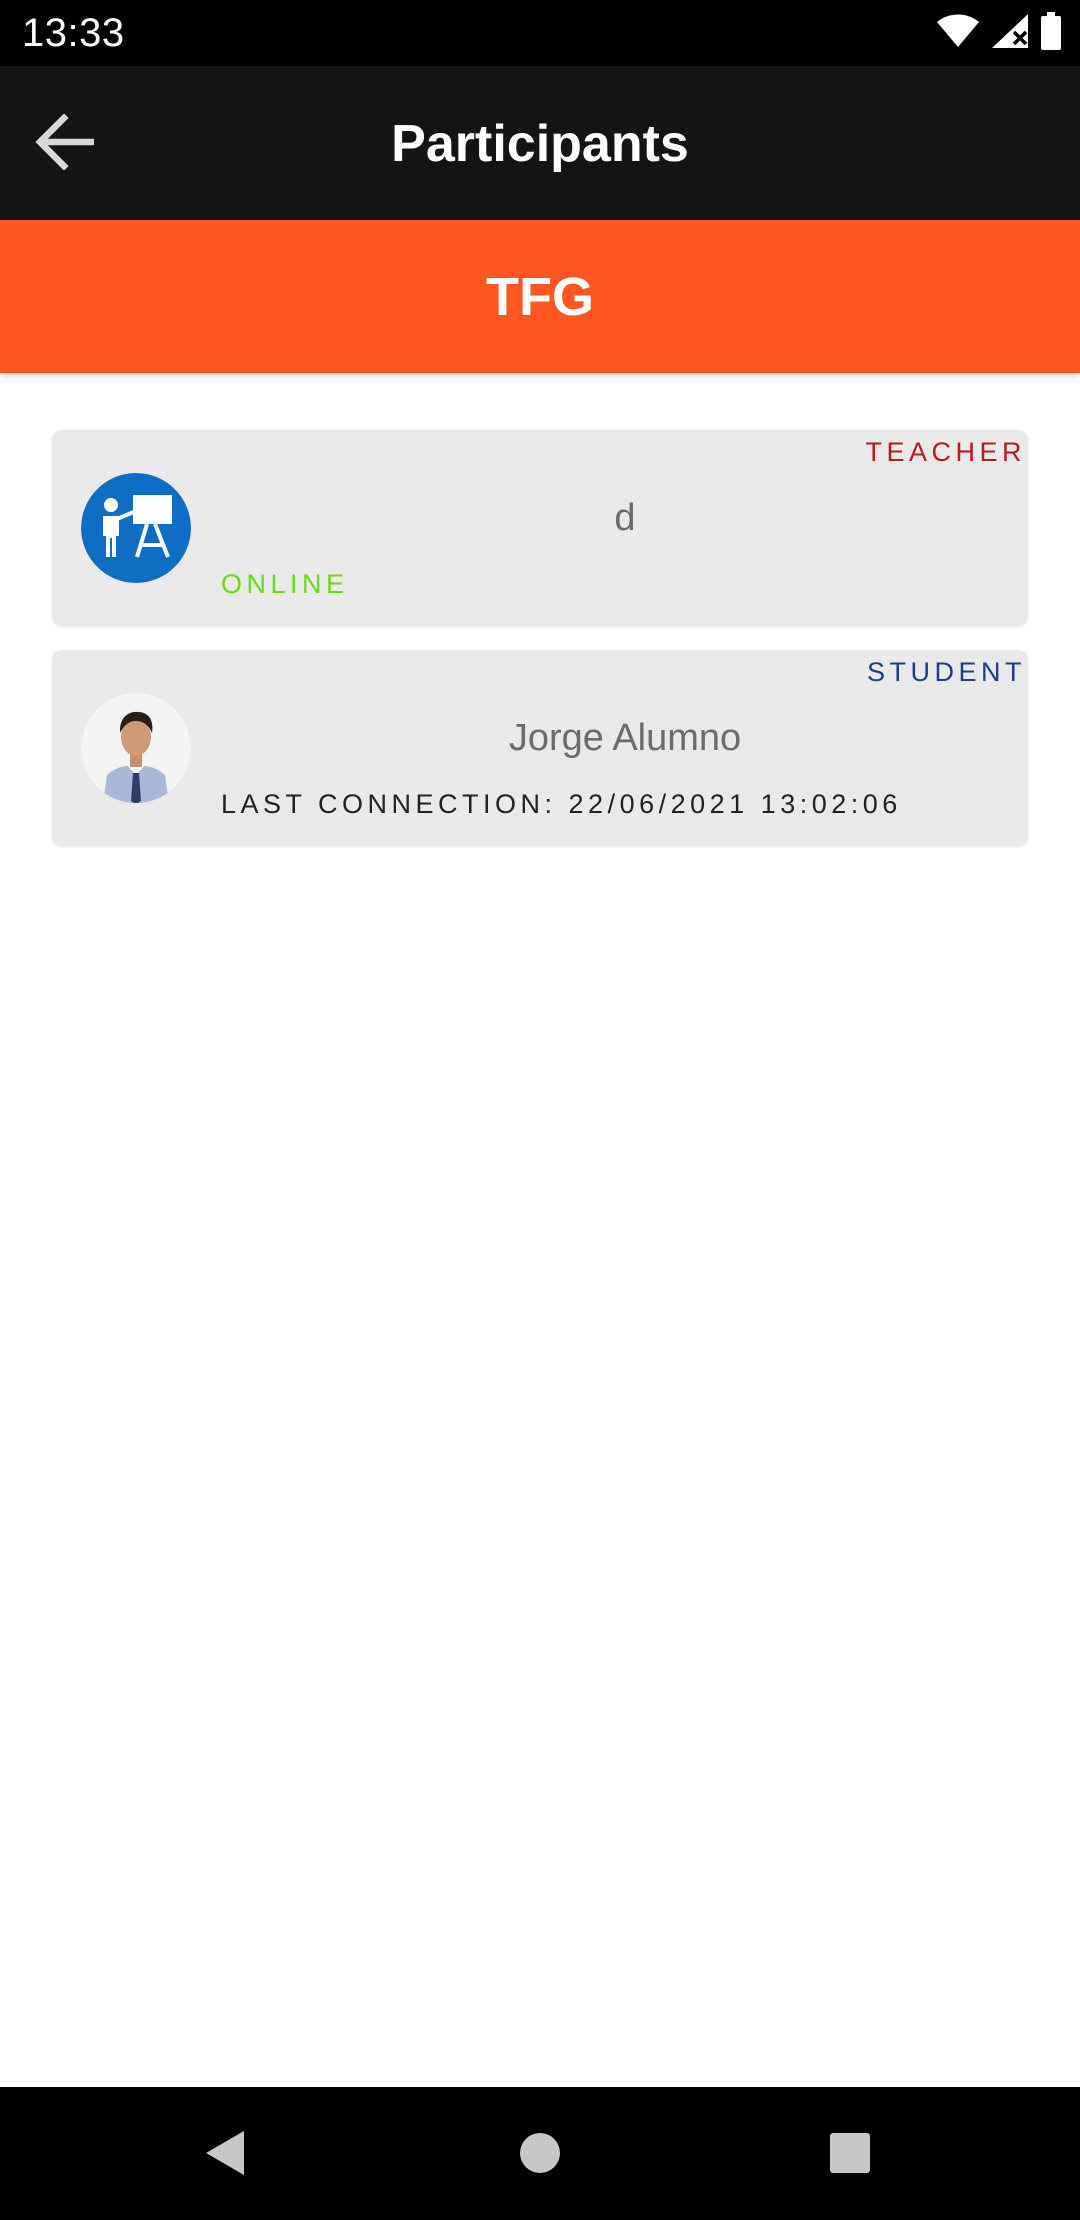 Image resolution: width=1080 pixels, height=2220 pixels. Describe the element at coordinates (1051, 33) in the screenshot. I see `battery-icon` at that location.